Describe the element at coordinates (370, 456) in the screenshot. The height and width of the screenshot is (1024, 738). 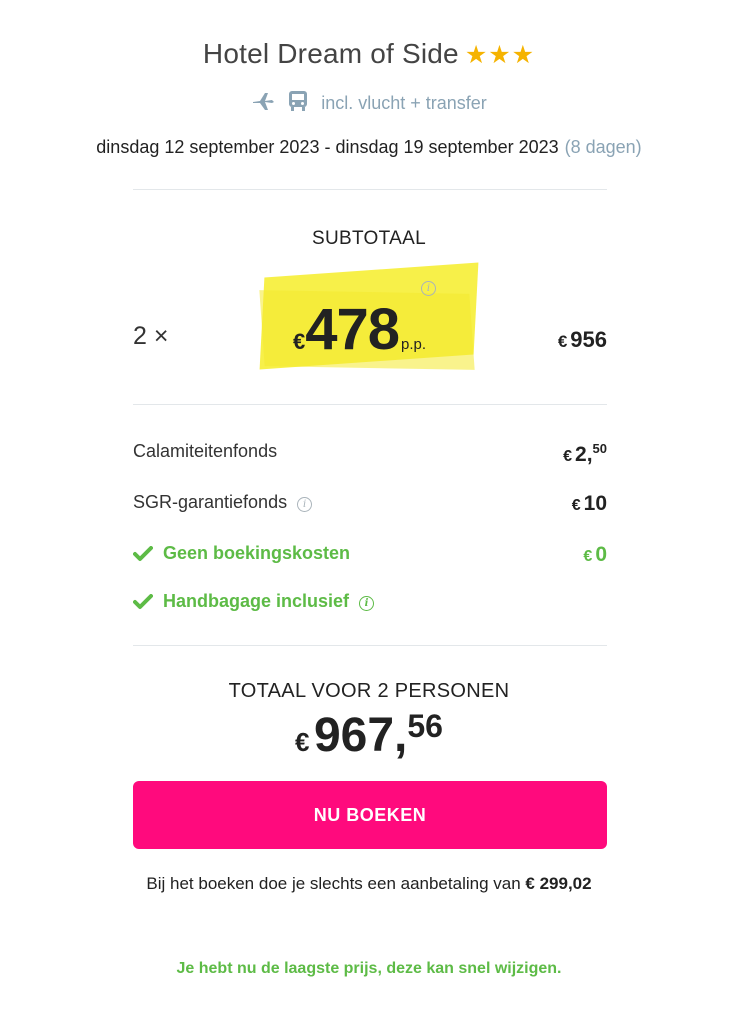
I see `fee-row-calamiteitenfonds: Calamiteitenfonds €2,50` at that location.